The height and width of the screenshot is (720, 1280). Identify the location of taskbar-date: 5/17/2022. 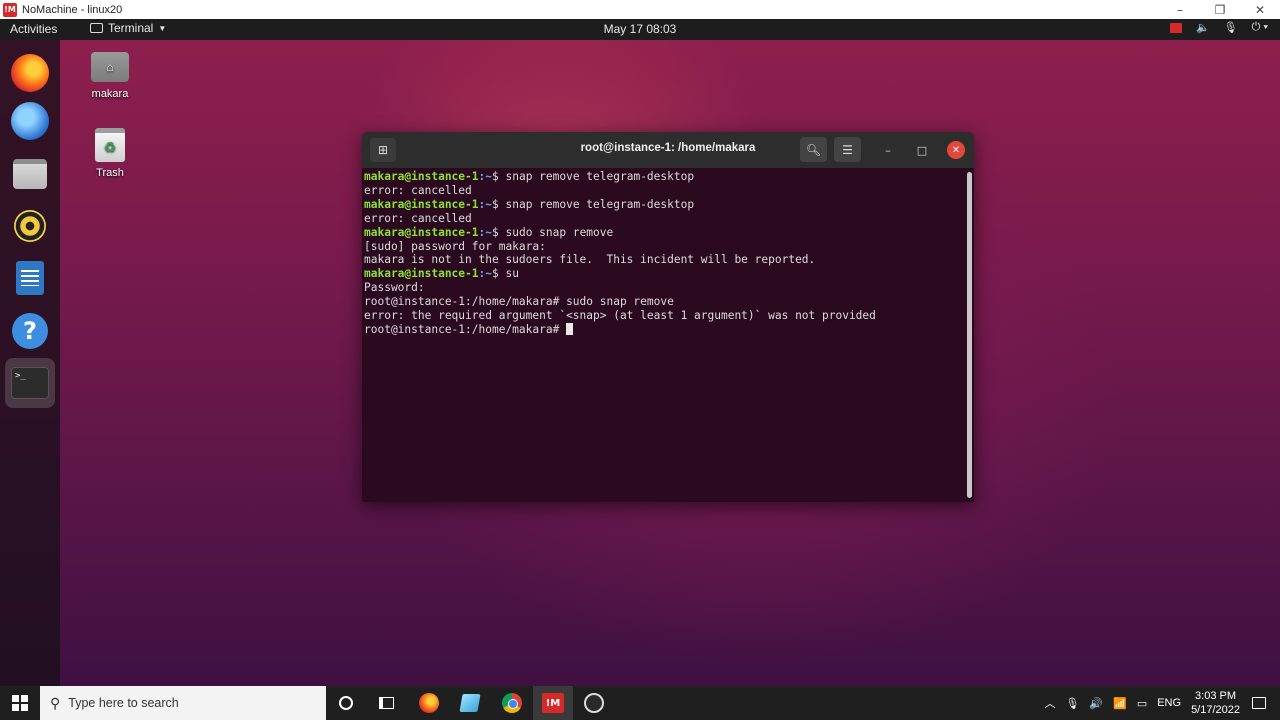
(1215, 710).